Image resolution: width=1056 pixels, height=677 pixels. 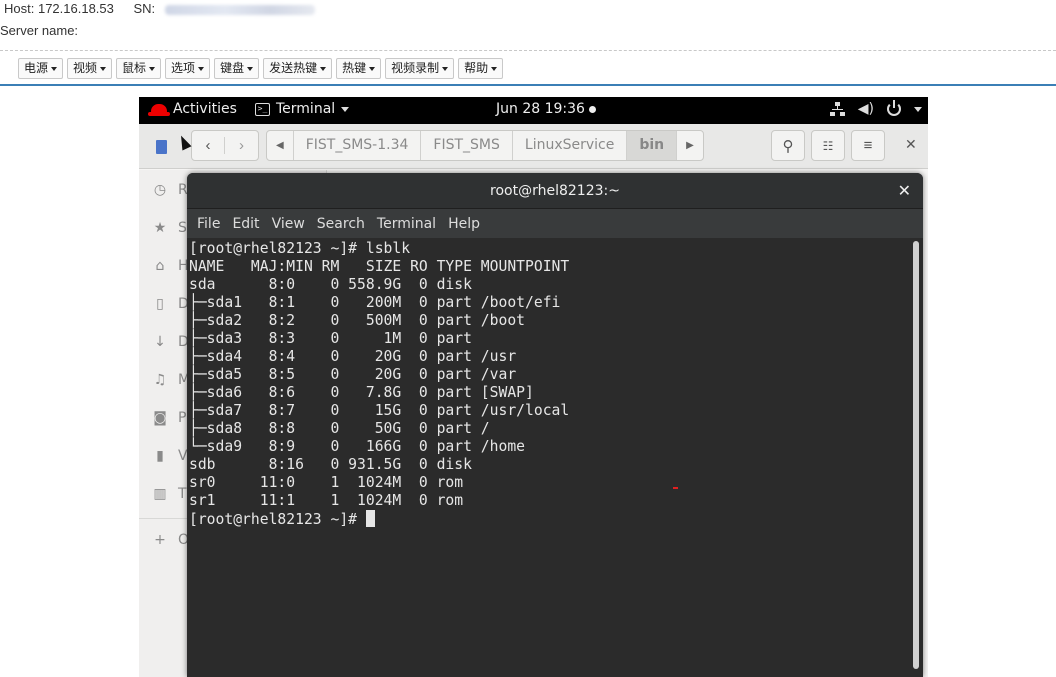 I want to click on activities-button: Activities, so click(x=192, y=109).